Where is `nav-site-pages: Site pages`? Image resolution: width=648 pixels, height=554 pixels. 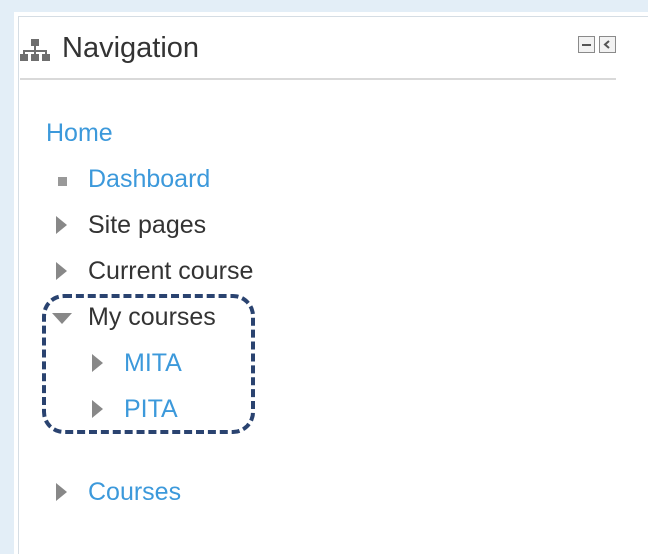 nav-site-pages: Site pages is located at coordinates (147, 225).